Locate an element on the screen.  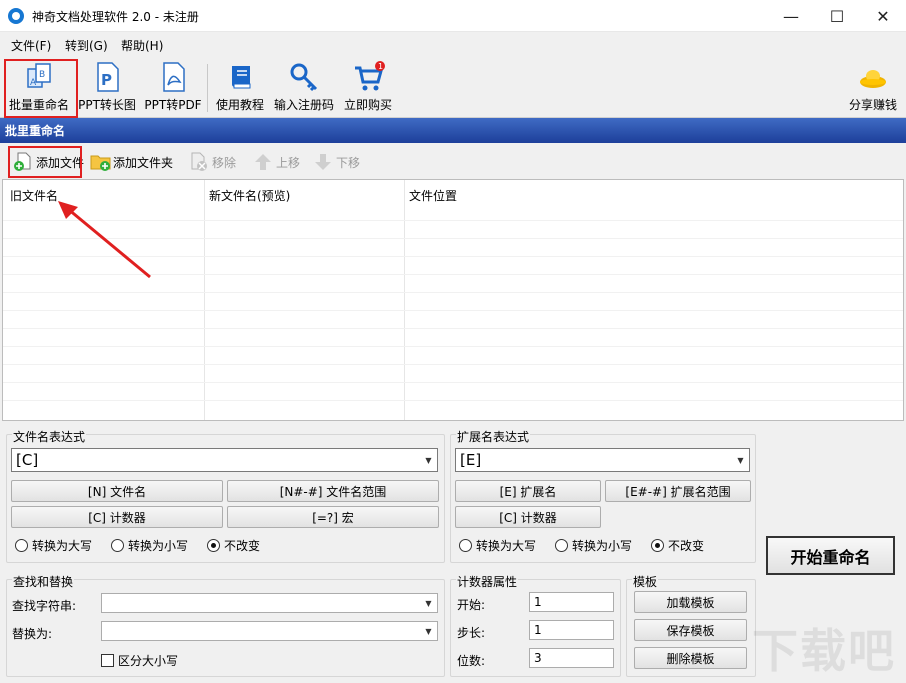
insert-macro-button: [=?] 宏 is located at coordinates (333, 517).